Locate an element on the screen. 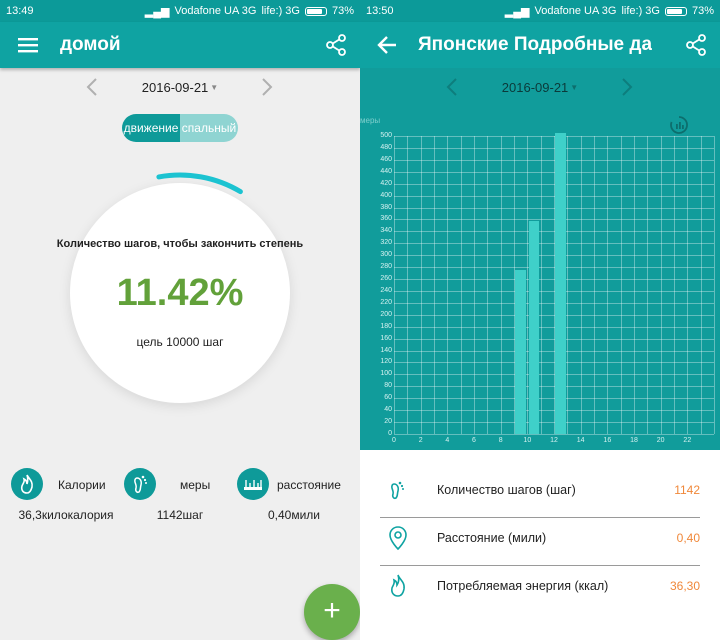 The image size is (720, 640). chart-gridline-h is located at coordinates (554, 434).